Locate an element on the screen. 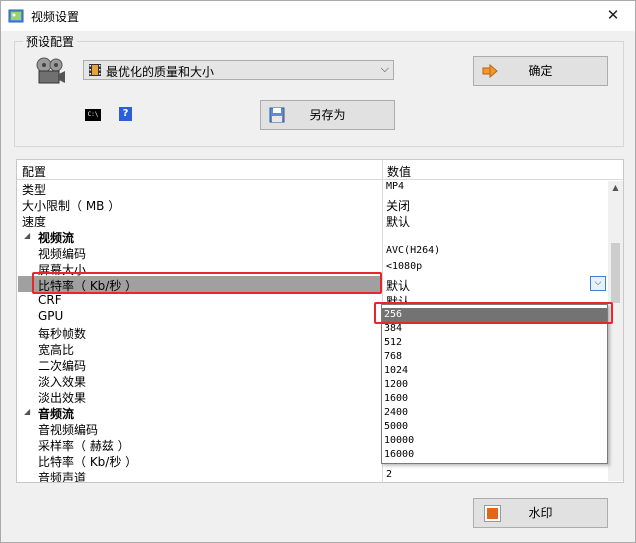 The height and width of the screenshot is (543, 636). category-row: ◢ 视频流 is located at coordinates (312, 236).